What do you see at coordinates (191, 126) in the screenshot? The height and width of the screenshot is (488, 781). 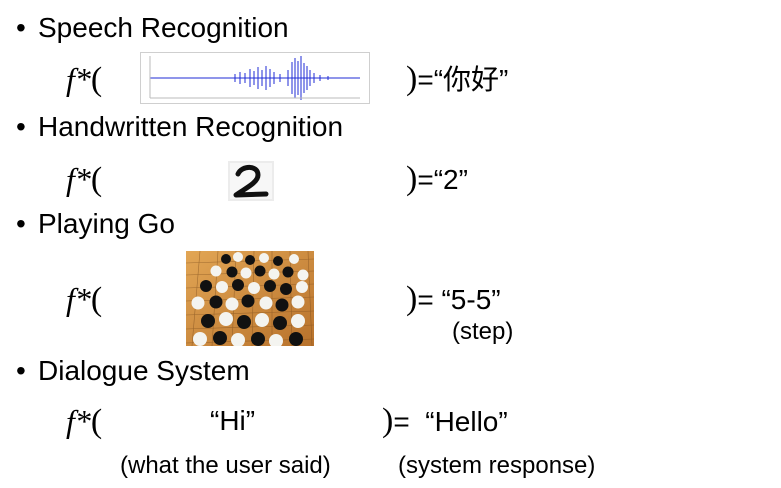 I see `heading-text: Handwritten Recognition` at bounding box center [191, 126].